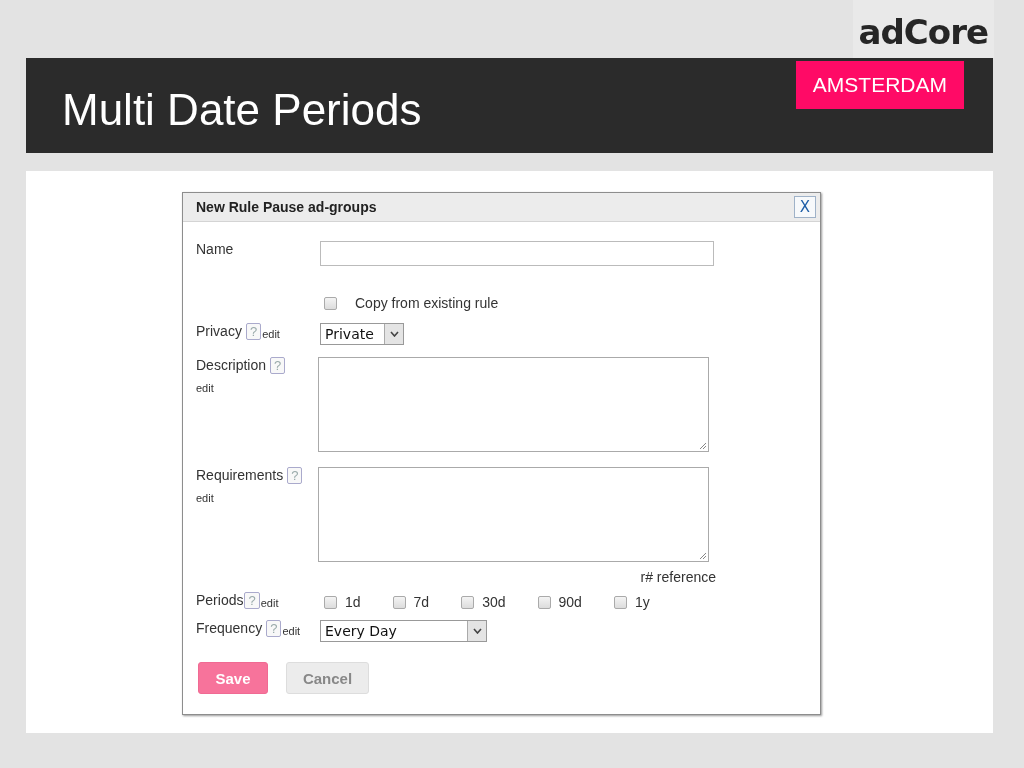 The height and width of the screenshot is (768, 1024). What do you see at coordinates (421, 602) in the screenshot?
I see `checkbox-label: 7d` at bounding box center [421, 602].